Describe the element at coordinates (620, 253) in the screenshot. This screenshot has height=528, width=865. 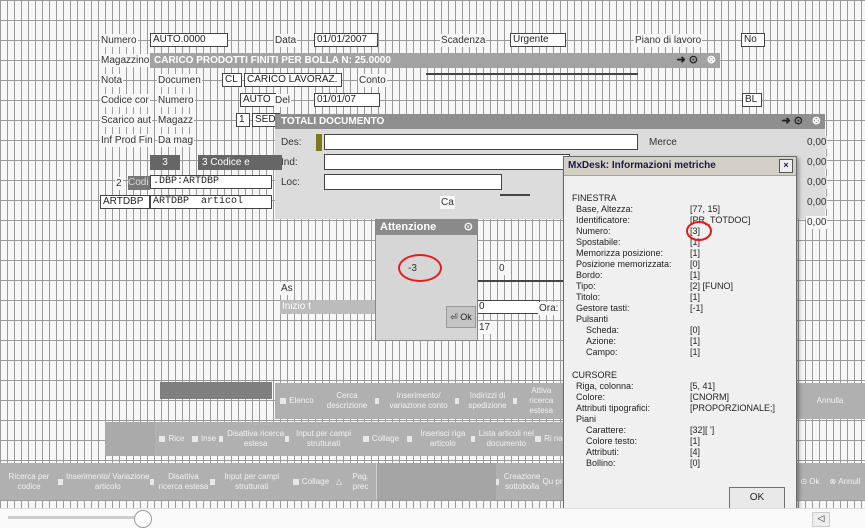
I see `metrics-row-label: Memorizza posizione:` at that location.